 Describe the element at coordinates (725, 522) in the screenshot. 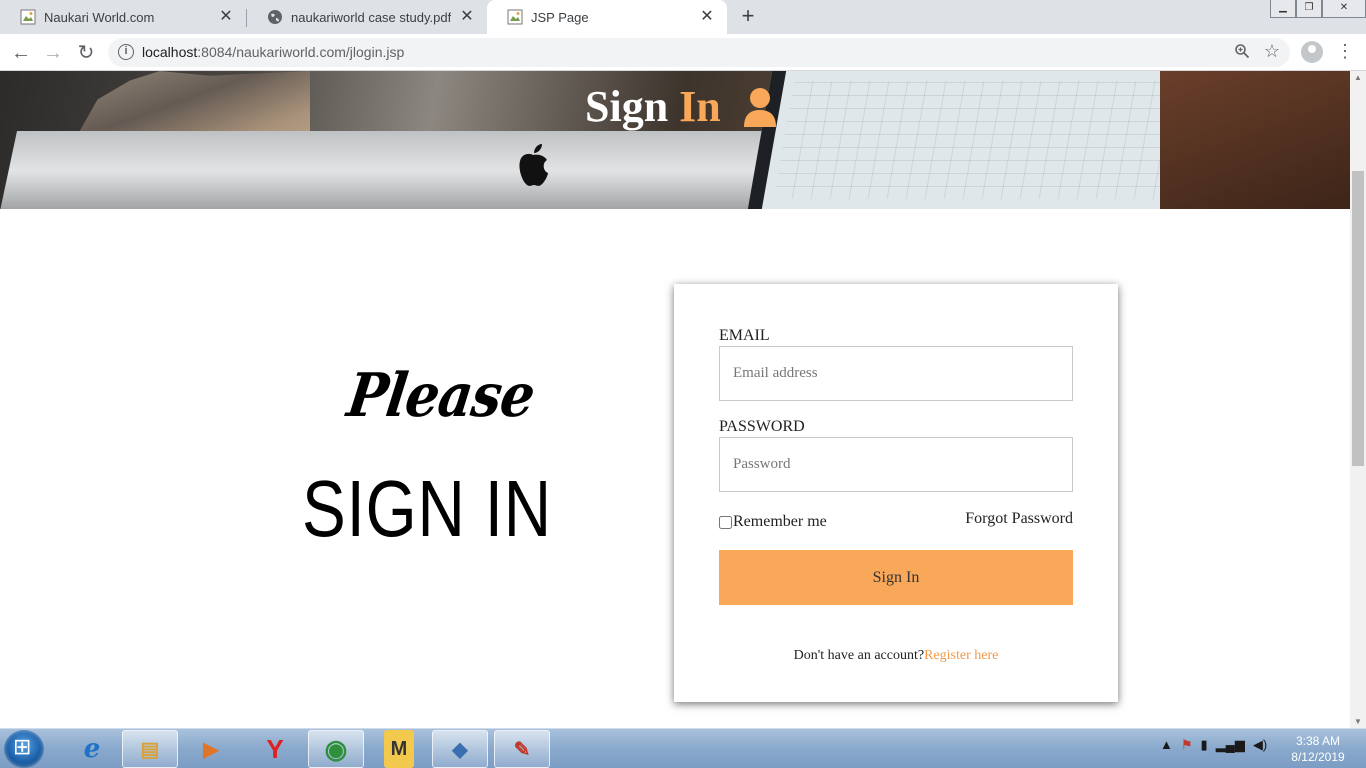

I see `remember-me-checkbox` at that location.